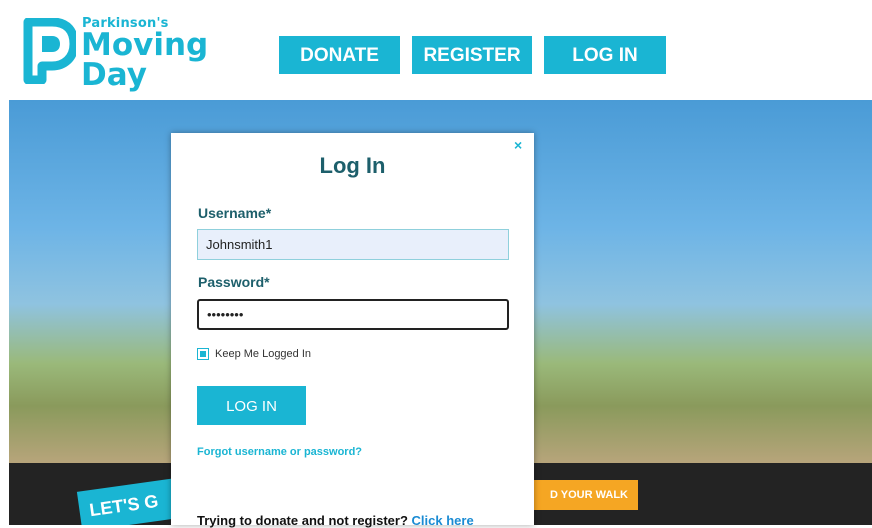  I want to click on checkbox-check-icon, so click(203, 354).